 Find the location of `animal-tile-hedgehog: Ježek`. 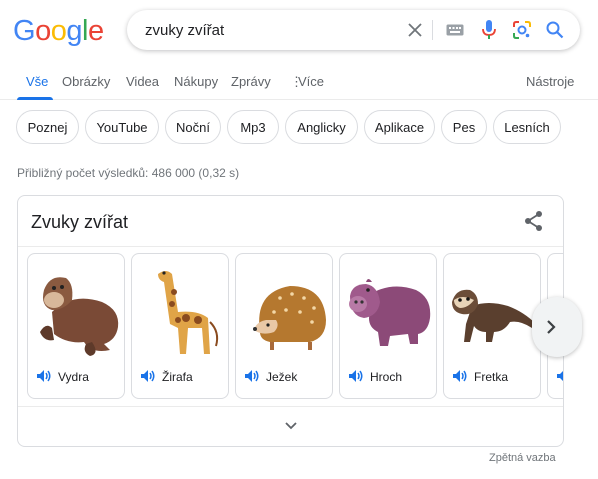

animal-tile-hedgehog: Ježek is located at coordinates (284, 326).